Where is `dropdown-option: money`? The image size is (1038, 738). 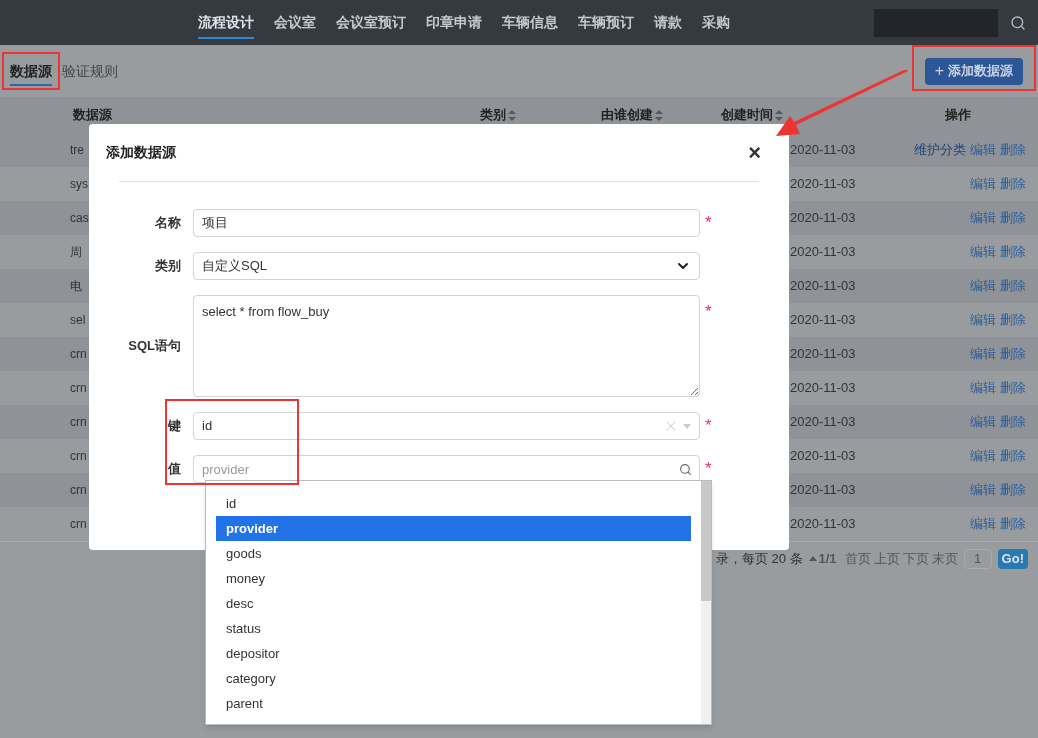 dropdown-option: money is located at coordinates (453, 578).